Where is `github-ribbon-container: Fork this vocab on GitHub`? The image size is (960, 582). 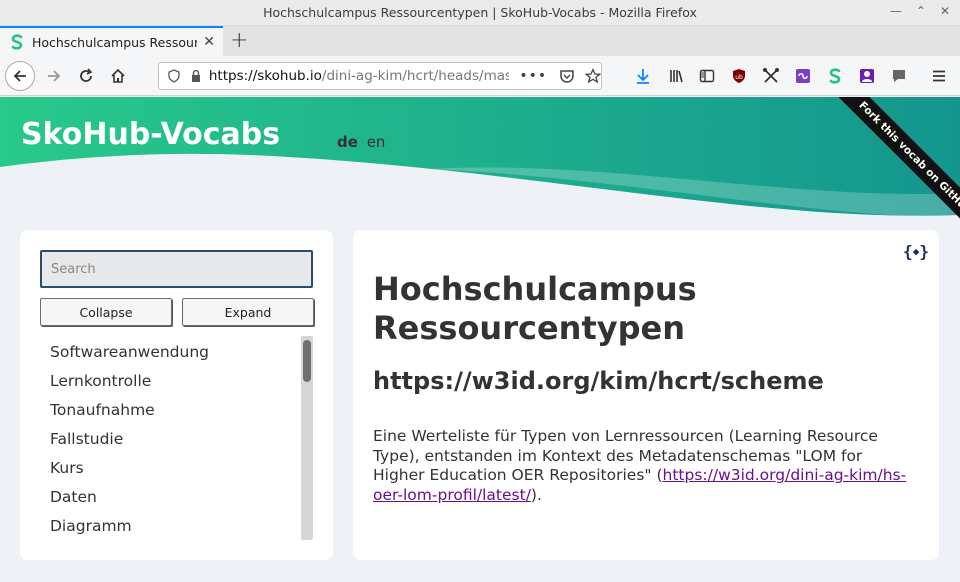 github-ribbon-container: Fork this vocab on GitHub is located at coordinates (885, 172).